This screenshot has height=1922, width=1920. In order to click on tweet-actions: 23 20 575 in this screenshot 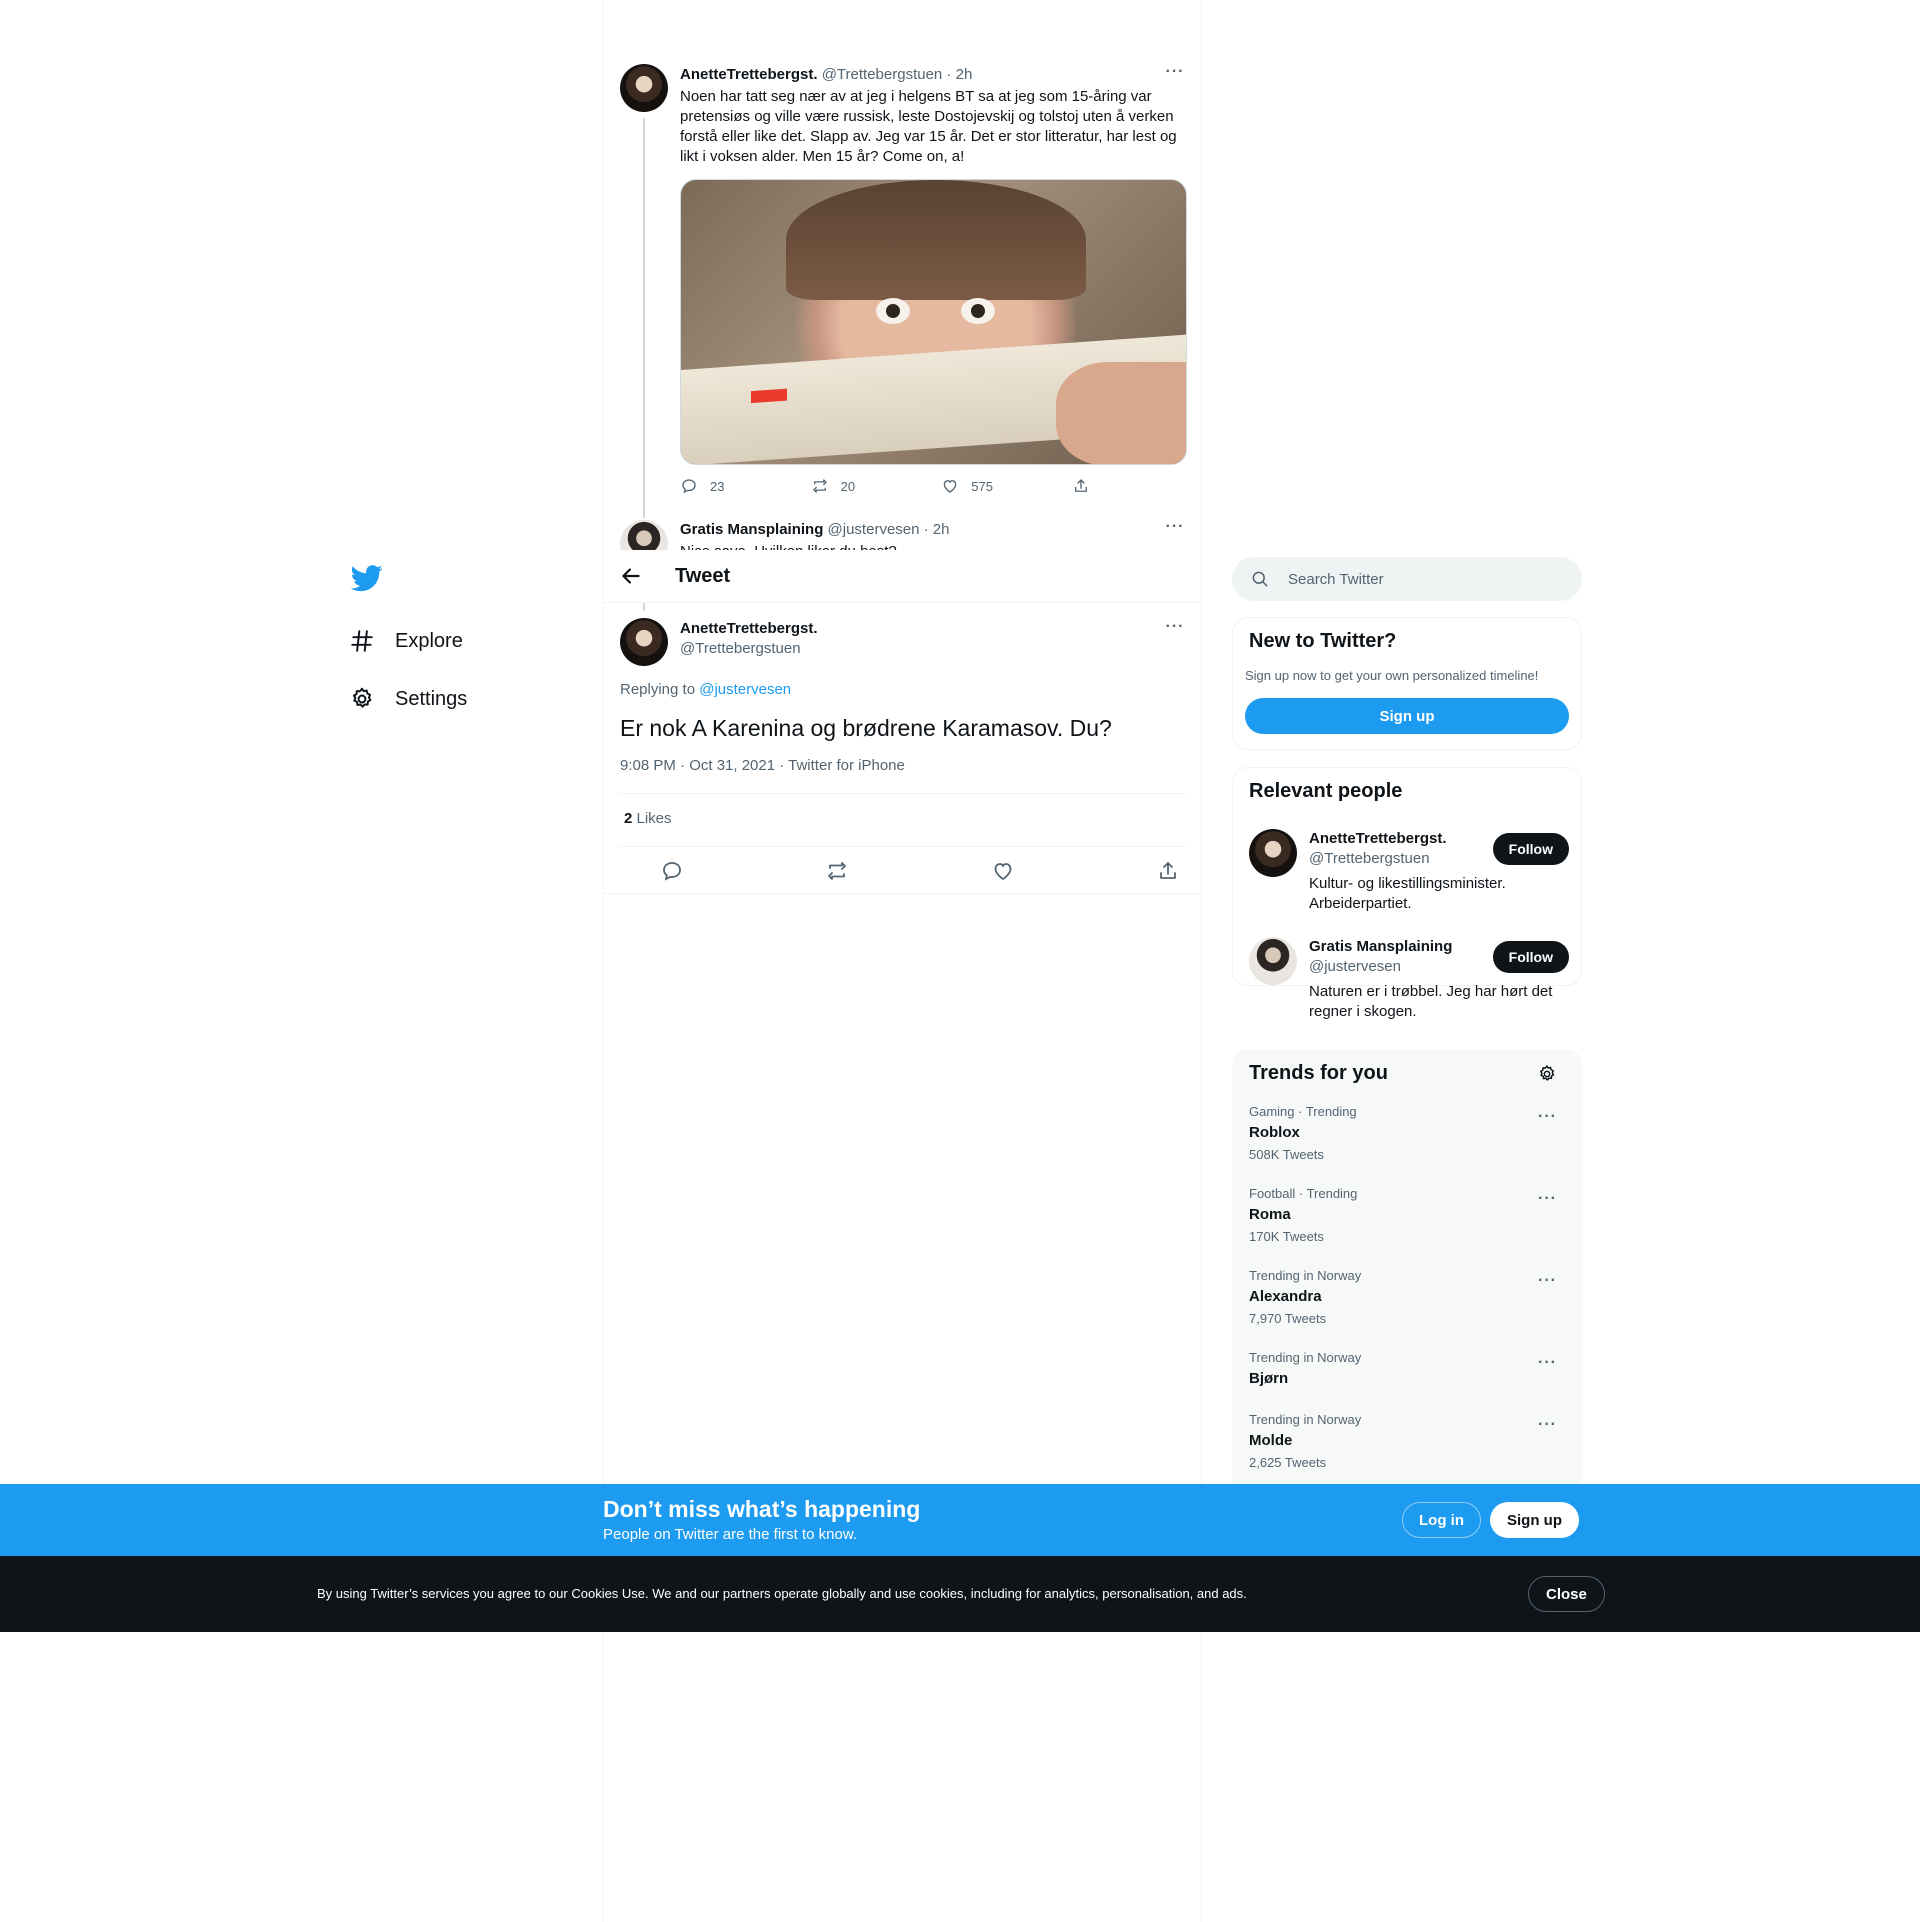, I will do `click(895, 486)`.